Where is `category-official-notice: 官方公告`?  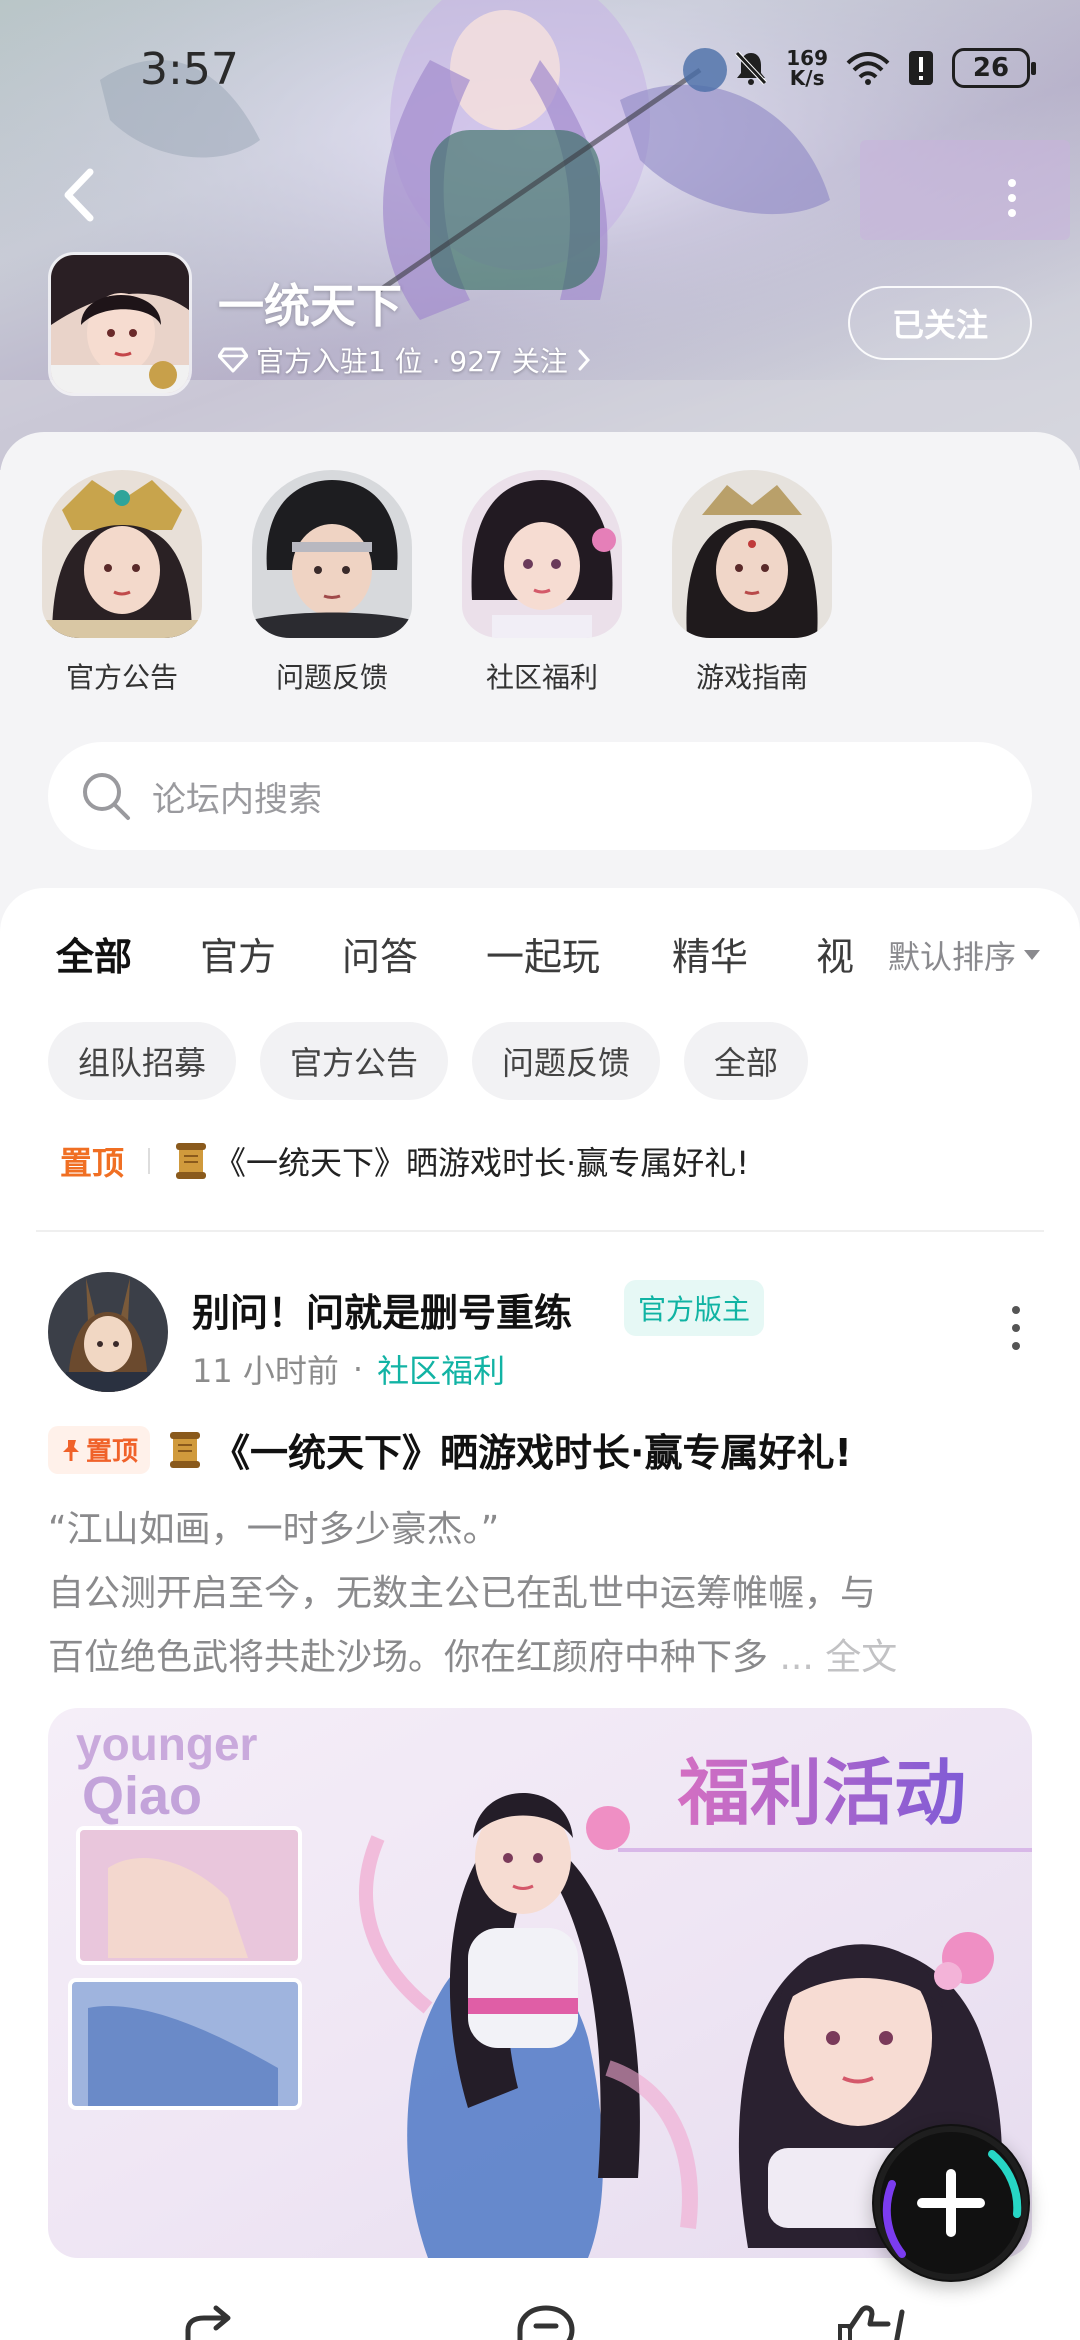 category-official-notice: 官方公告 is located at coordinates (122, 583).